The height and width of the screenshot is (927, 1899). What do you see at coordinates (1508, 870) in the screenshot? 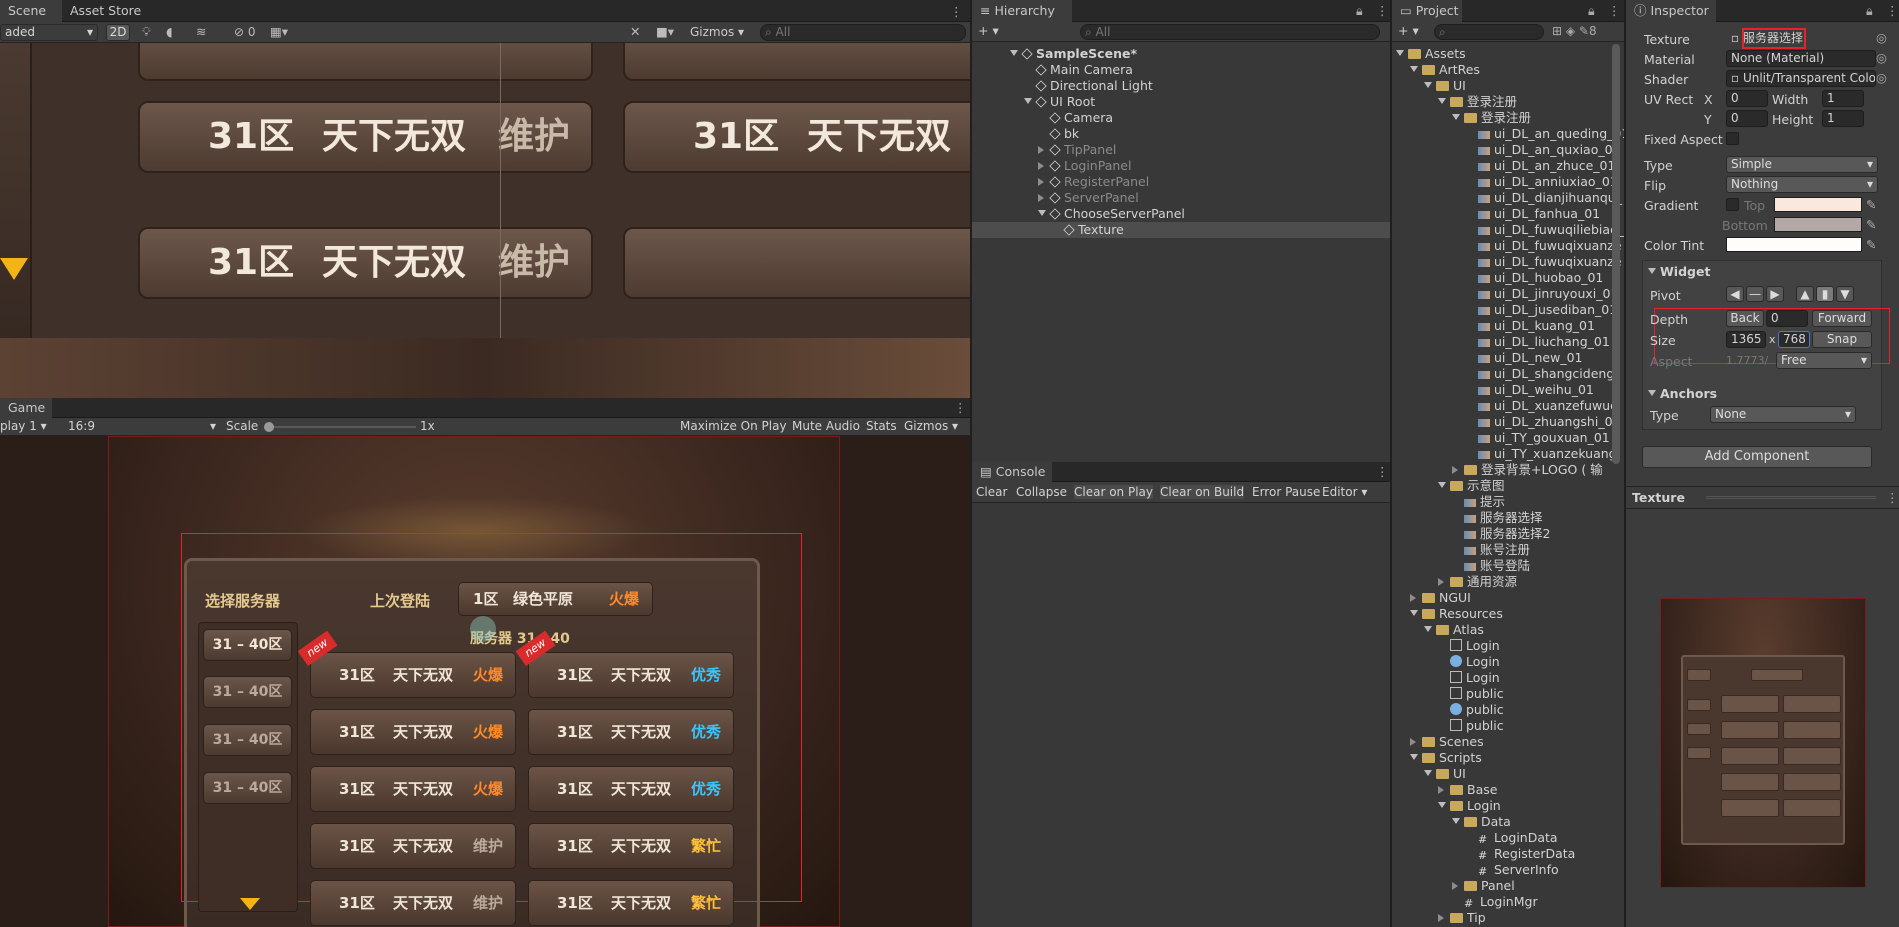
I see `project-item: # ServerInfo` at bounding box center [1508, 870].